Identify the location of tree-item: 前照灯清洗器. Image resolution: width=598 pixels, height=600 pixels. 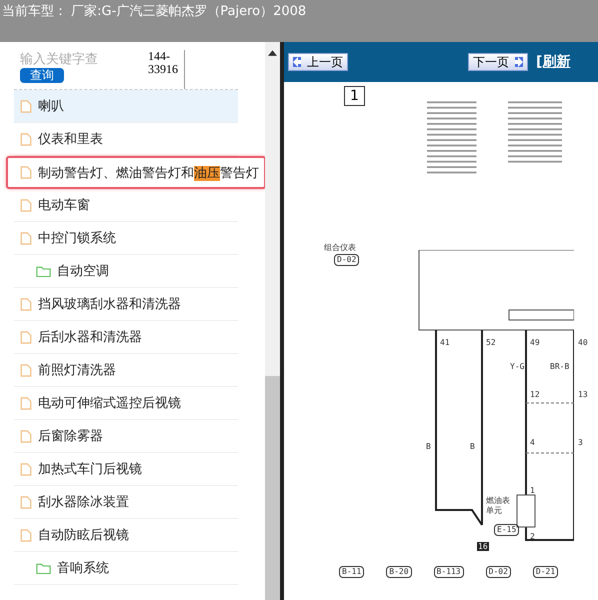
(126, 370).